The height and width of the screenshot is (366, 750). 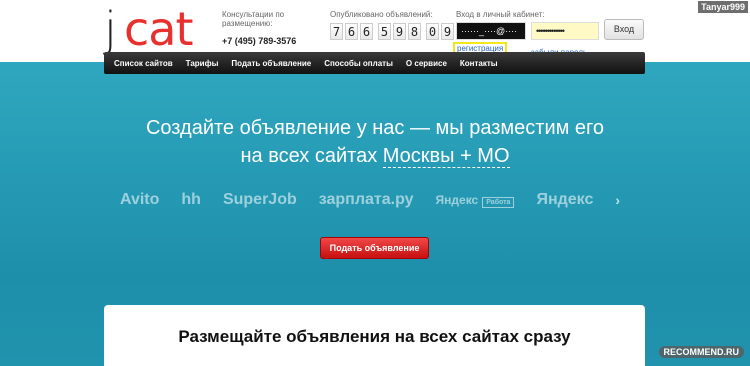 What do you see at coordinates (336, 31) in the screenshot?
I see `counter-digit: 7` at bounding box center [336, 31].